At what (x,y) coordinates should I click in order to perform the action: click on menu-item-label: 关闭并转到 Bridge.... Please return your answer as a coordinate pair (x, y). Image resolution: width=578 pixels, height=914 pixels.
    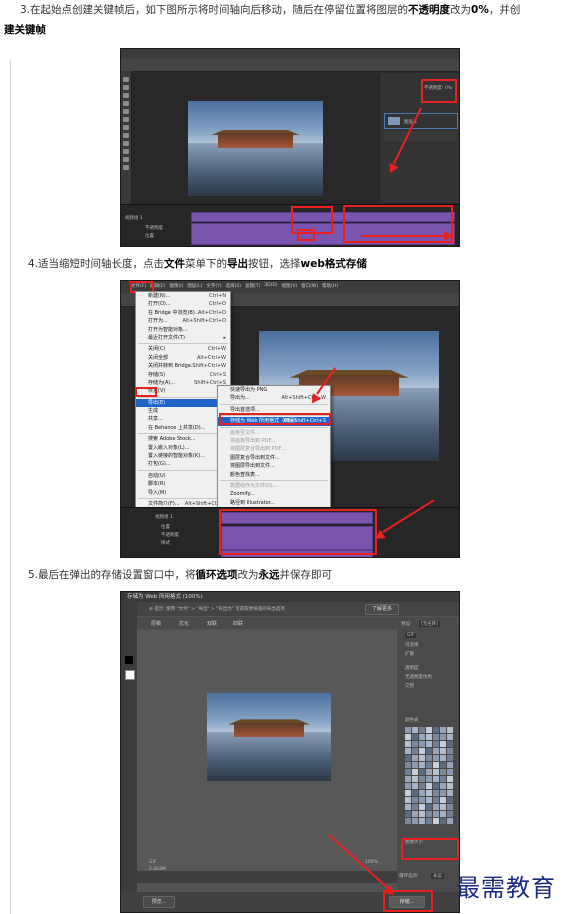
    Looking at the image, I should click on (172, 366).